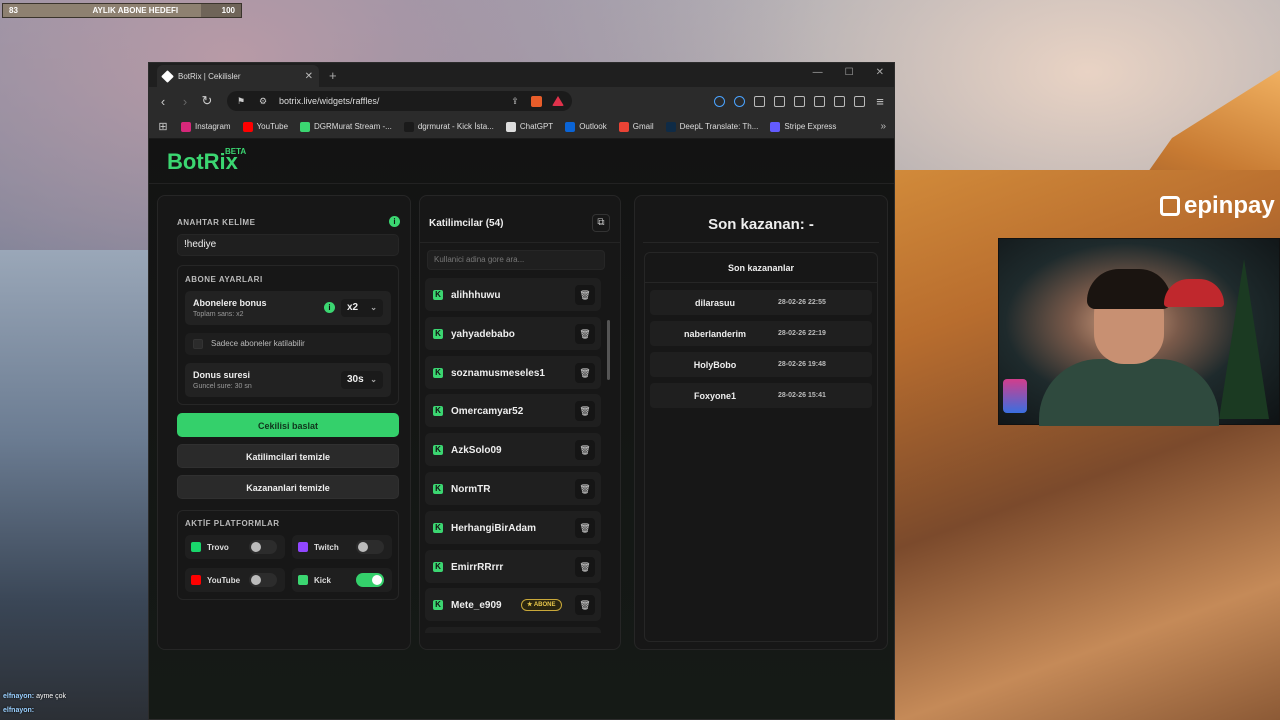  I want to click on subscribers-only-checkbox, so click(198, 344).